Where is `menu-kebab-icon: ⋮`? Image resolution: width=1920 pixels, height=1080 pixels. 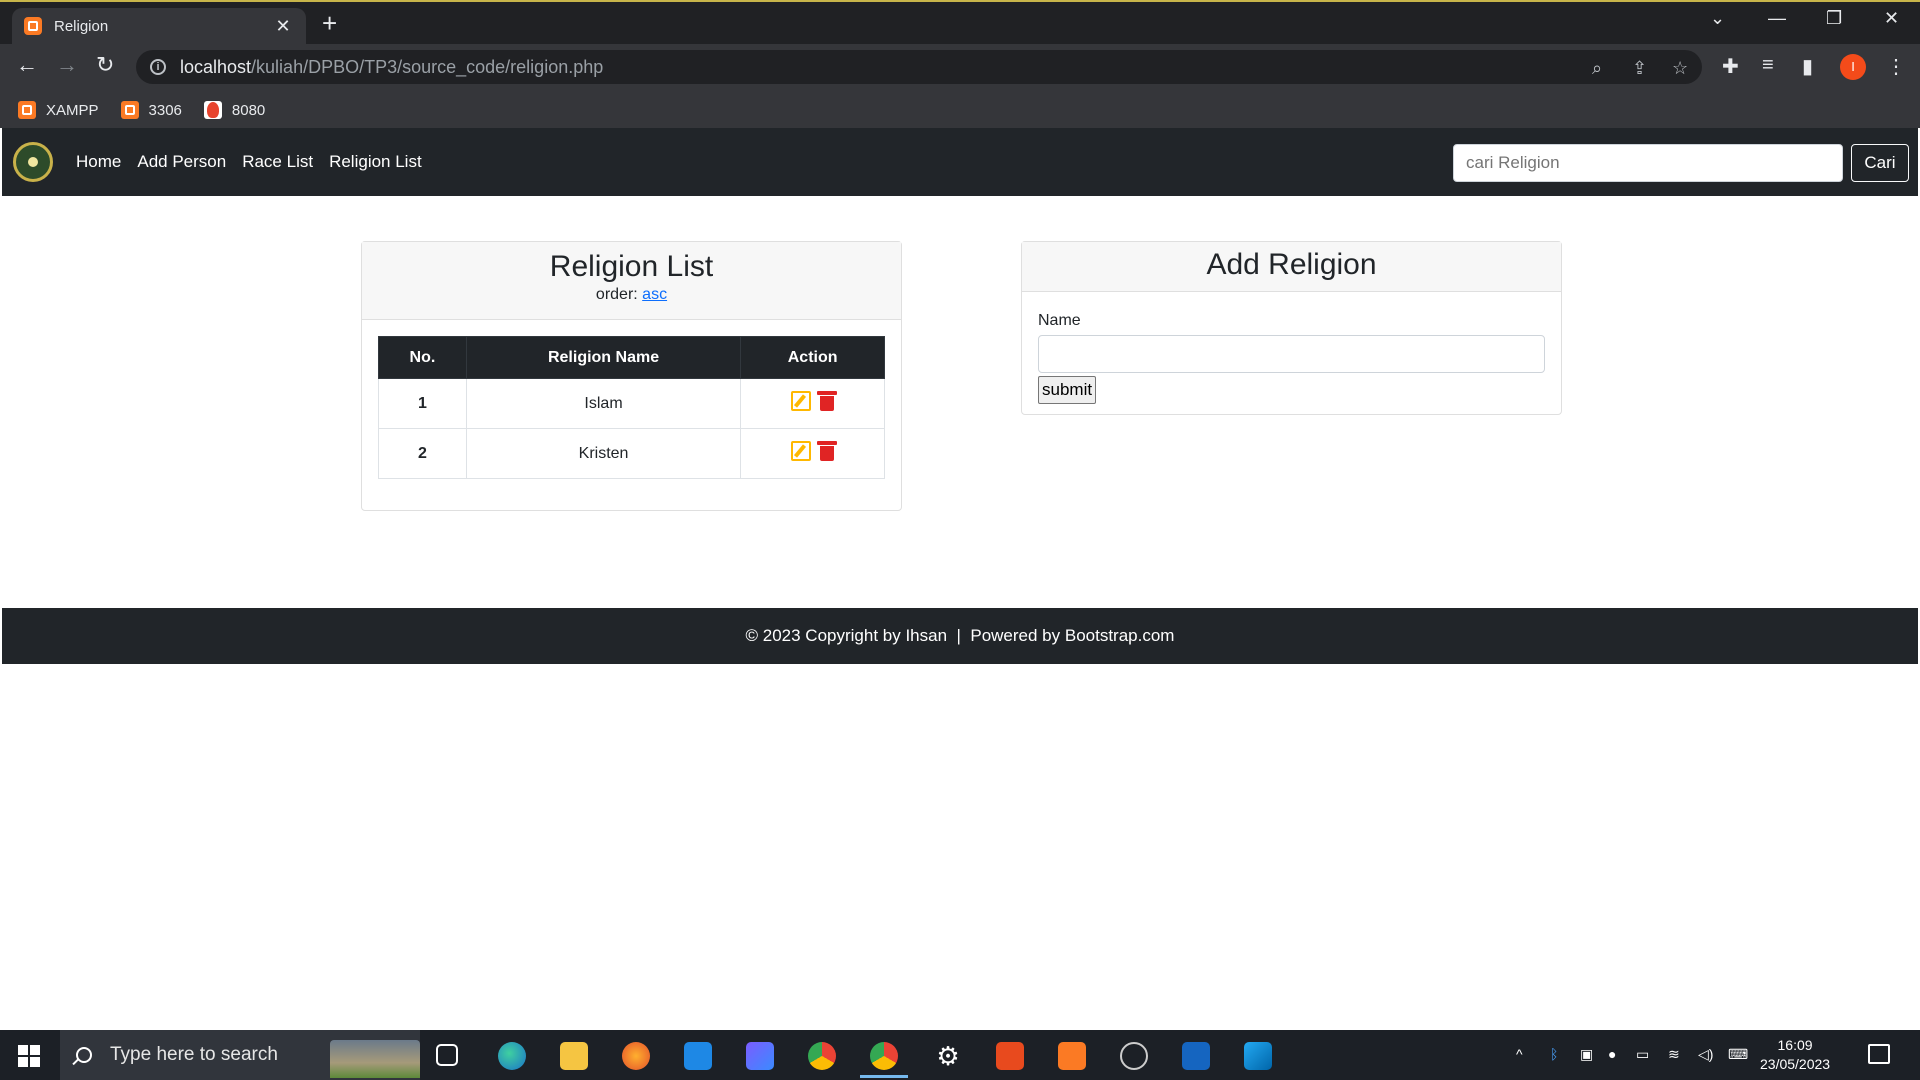 menu-kebab-icon: ⋮ is located at coordinates (1896, 66).